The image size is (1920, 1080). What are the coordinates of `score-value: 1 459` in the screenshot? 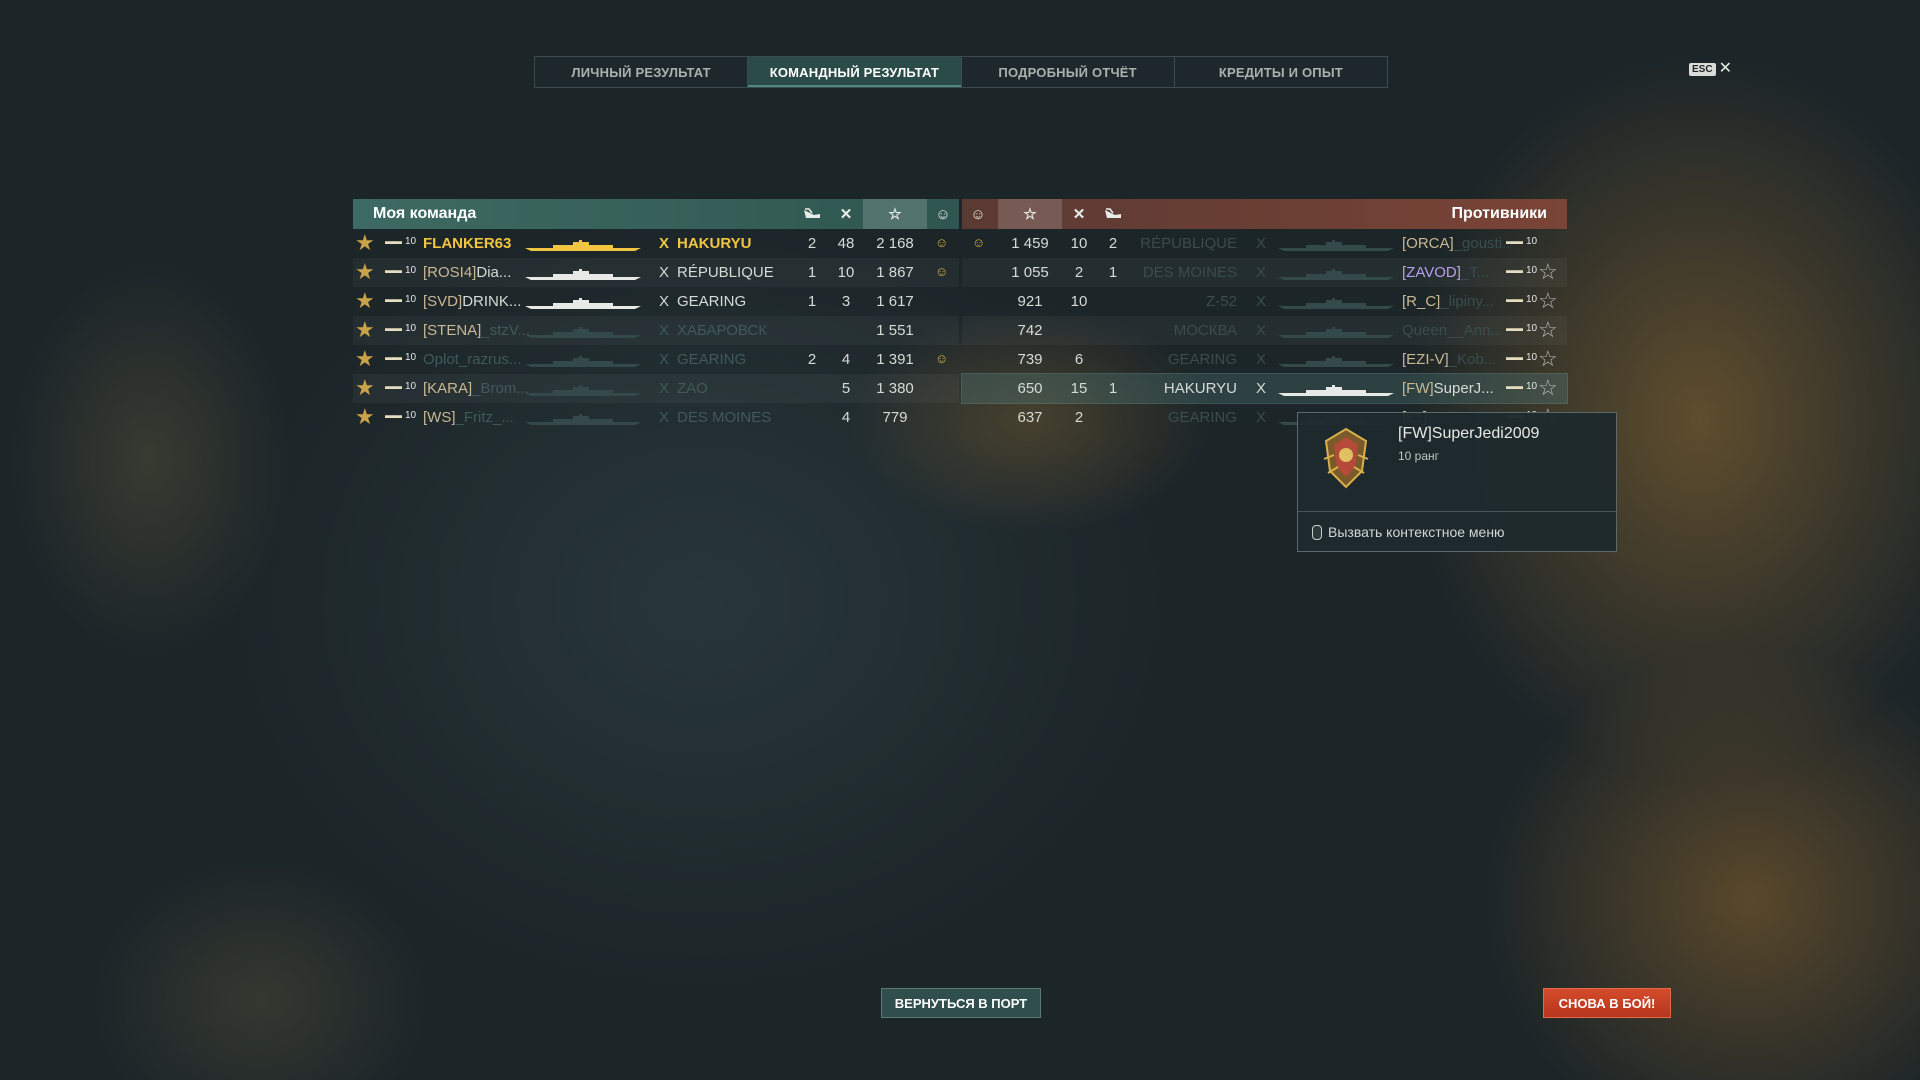 It's located at (1030, 243).